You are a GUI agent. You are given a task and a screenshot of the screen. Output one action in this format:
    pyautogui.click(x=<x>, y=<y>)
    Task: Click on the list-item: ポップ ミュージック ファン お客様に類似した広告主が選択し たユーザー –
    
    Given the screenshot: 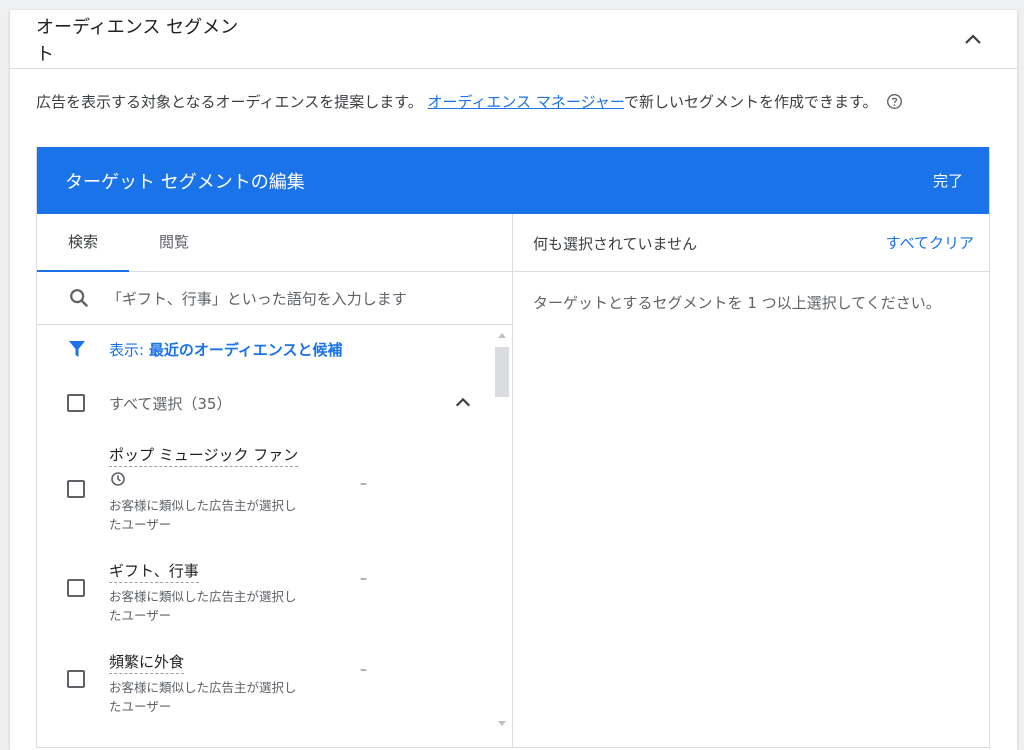 What is the action you would take?
    pyautogui.click(x=267, y=498)
    